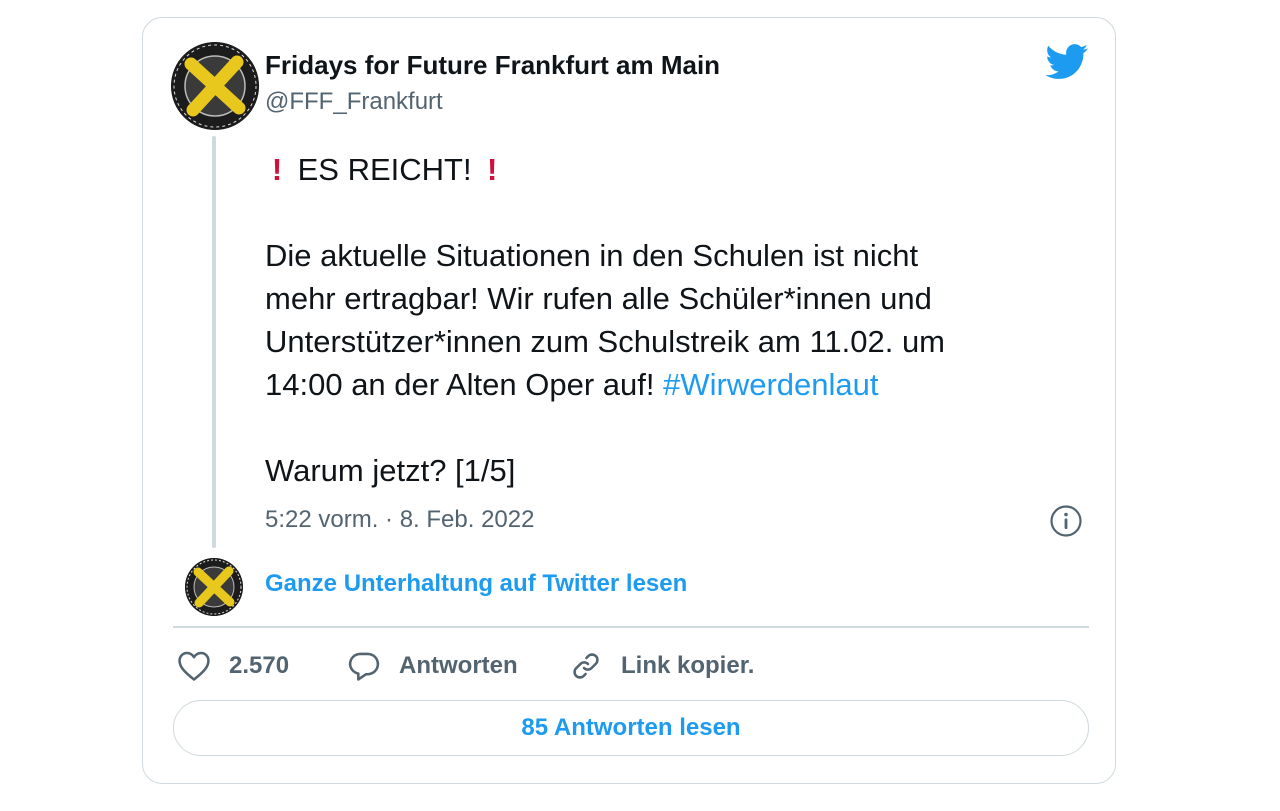 The height and width of the screenshot is (811, 1280). I want to click on headline-text: ES REICHT!, so click(384, 169).